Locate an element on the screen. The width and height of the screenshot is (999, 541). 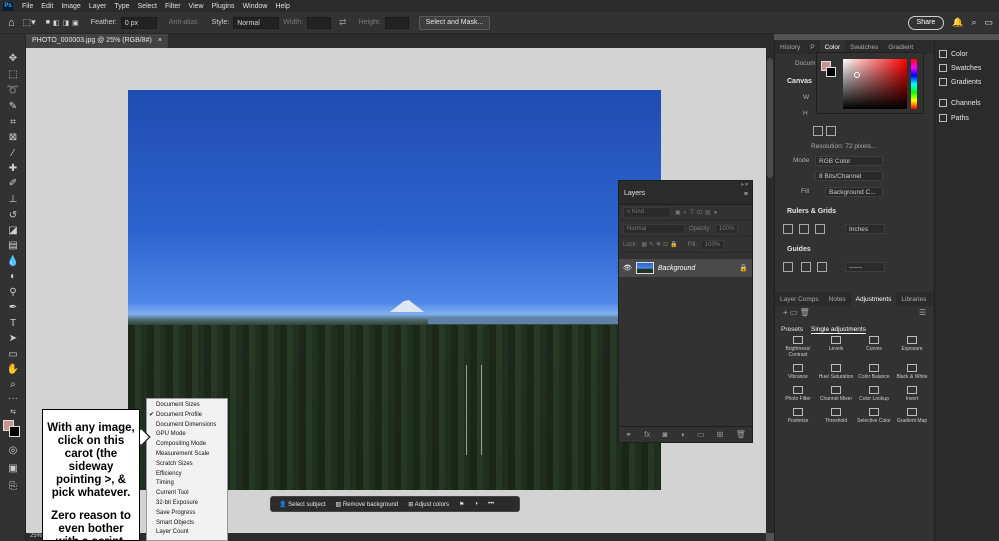
brush-tool-icon: ✐ is located at coordinates (13, 183).